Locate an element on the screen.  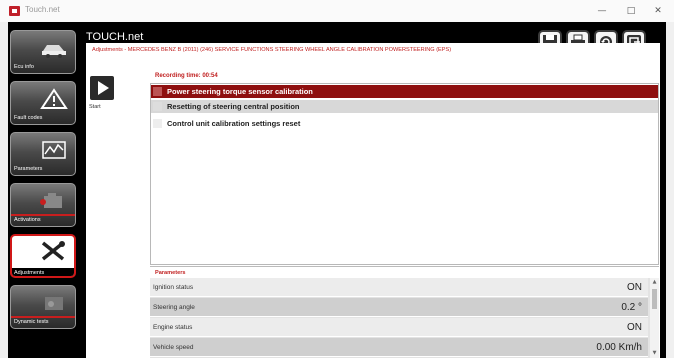
parameters-title: Parameters is located at coordinates (170, 273).